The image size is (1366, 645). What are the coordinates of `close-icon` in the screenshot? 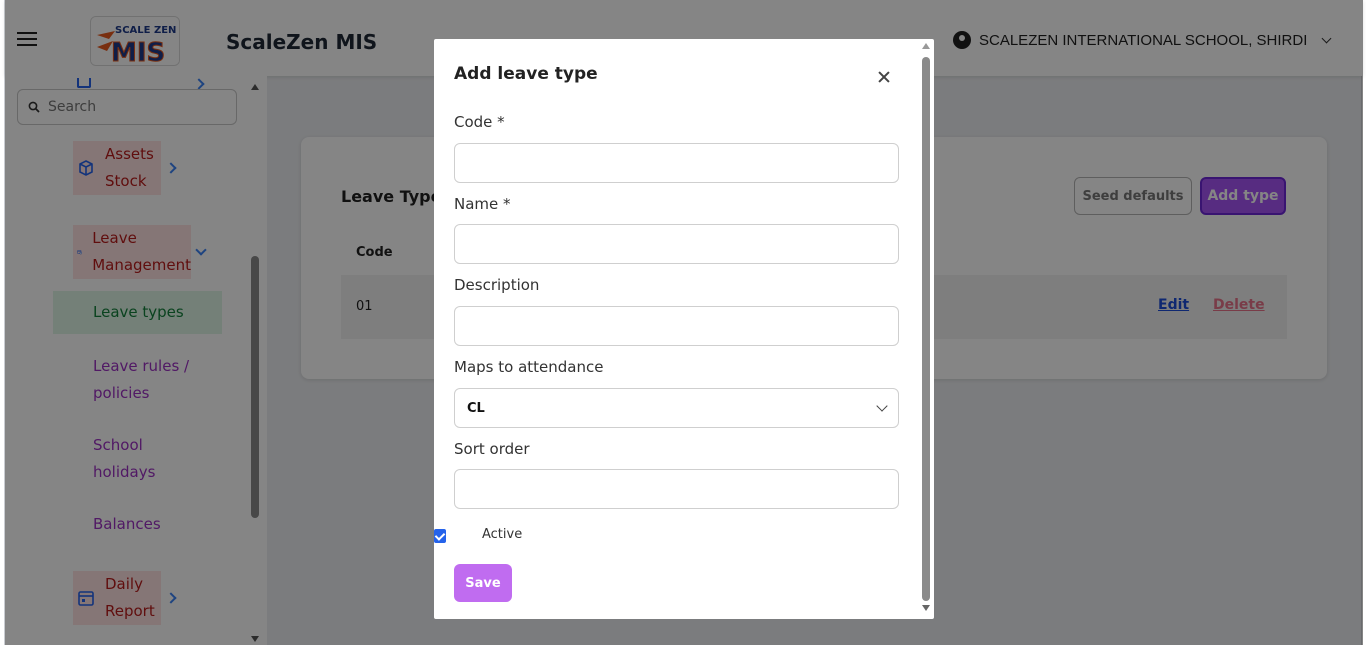 It's located at (884, 77).